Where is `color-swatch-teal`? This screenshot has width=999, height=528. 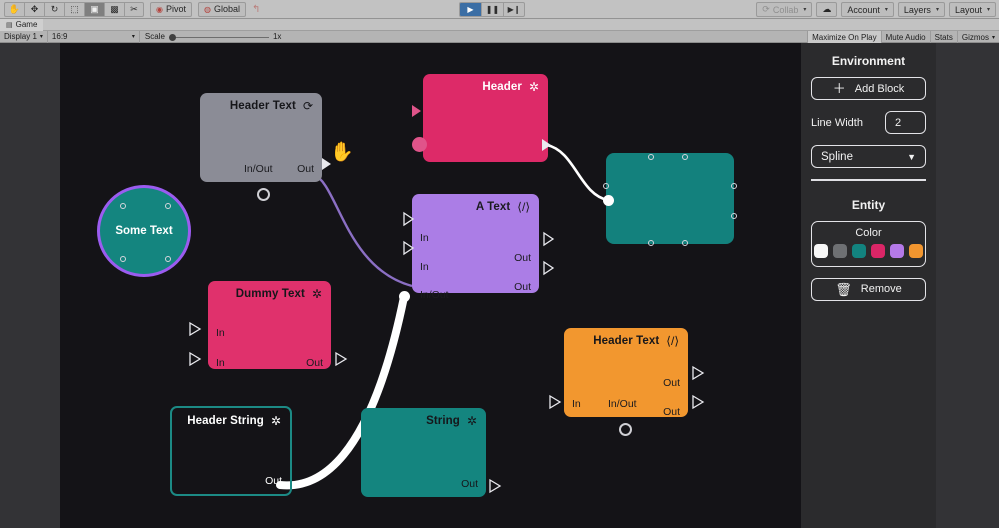
color-swatch-teal is located at coordinates (859, 250).